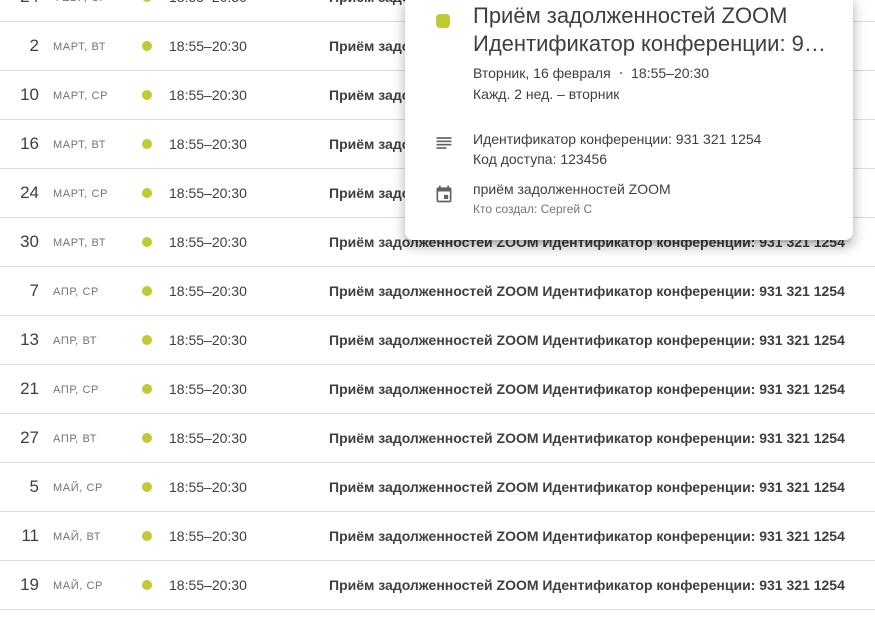 The width and height of the screenshot is (875, 633). I want to click on month-weekday: февр, ср, so click(80, 10).